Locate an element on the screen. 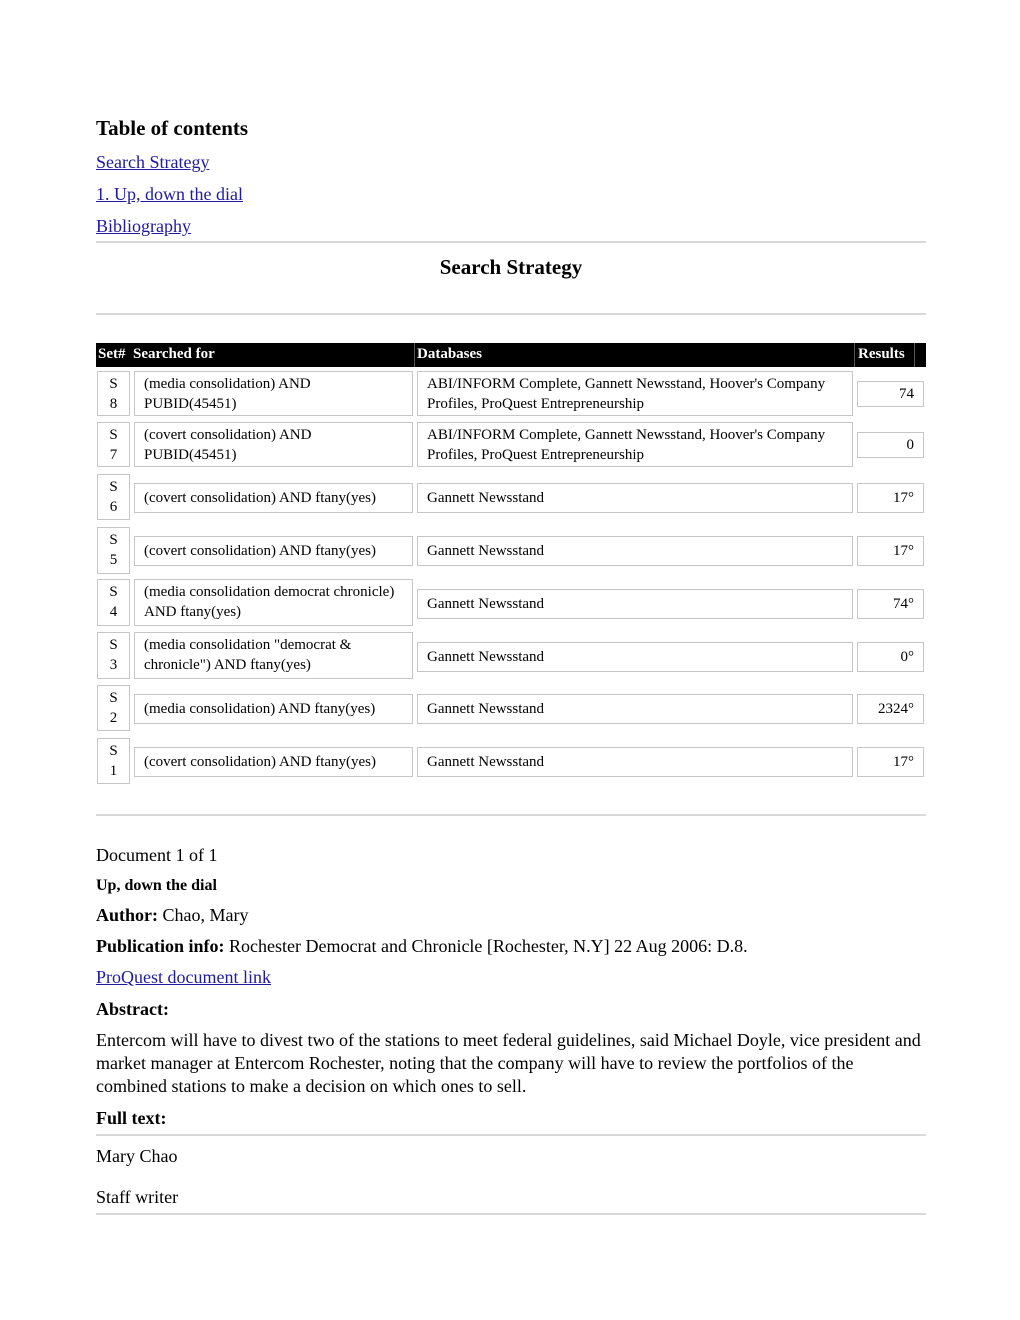 This screenshot has height=1320, width=1020. results-count: 2324° is located at coordinates (890, 709).